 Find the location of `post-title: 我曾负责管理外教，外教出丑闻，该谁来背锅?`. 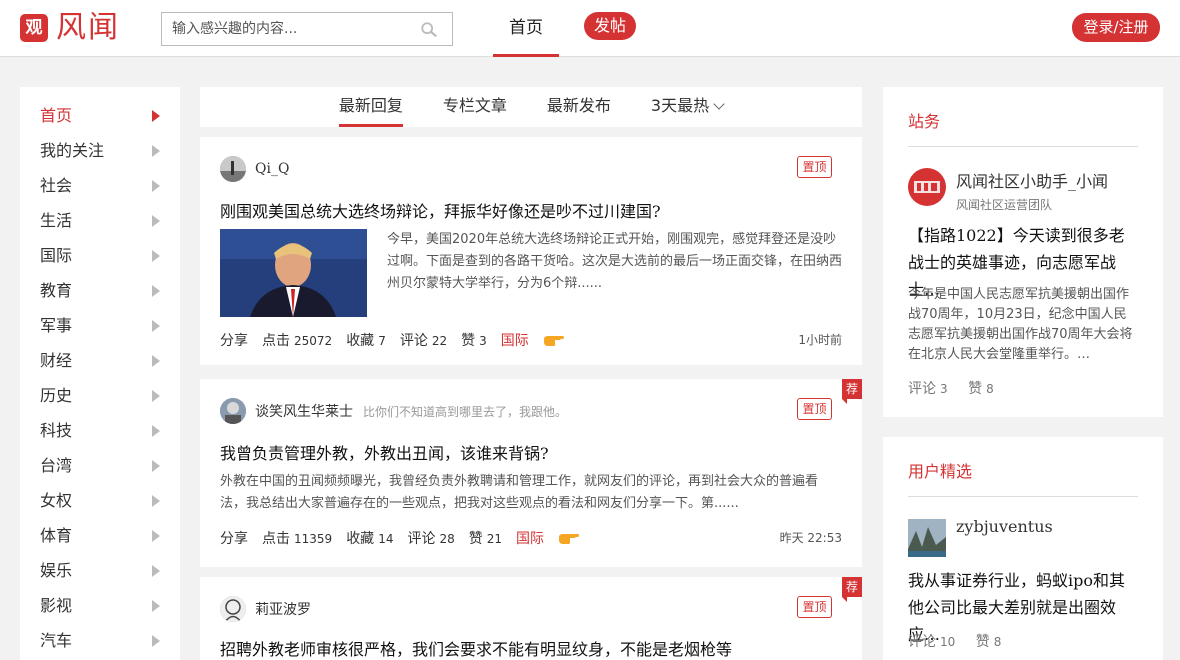

post-title: 我曾负责管理外教，外教出丑闻，该谁来背锅? is located at coordinates (384, 452).